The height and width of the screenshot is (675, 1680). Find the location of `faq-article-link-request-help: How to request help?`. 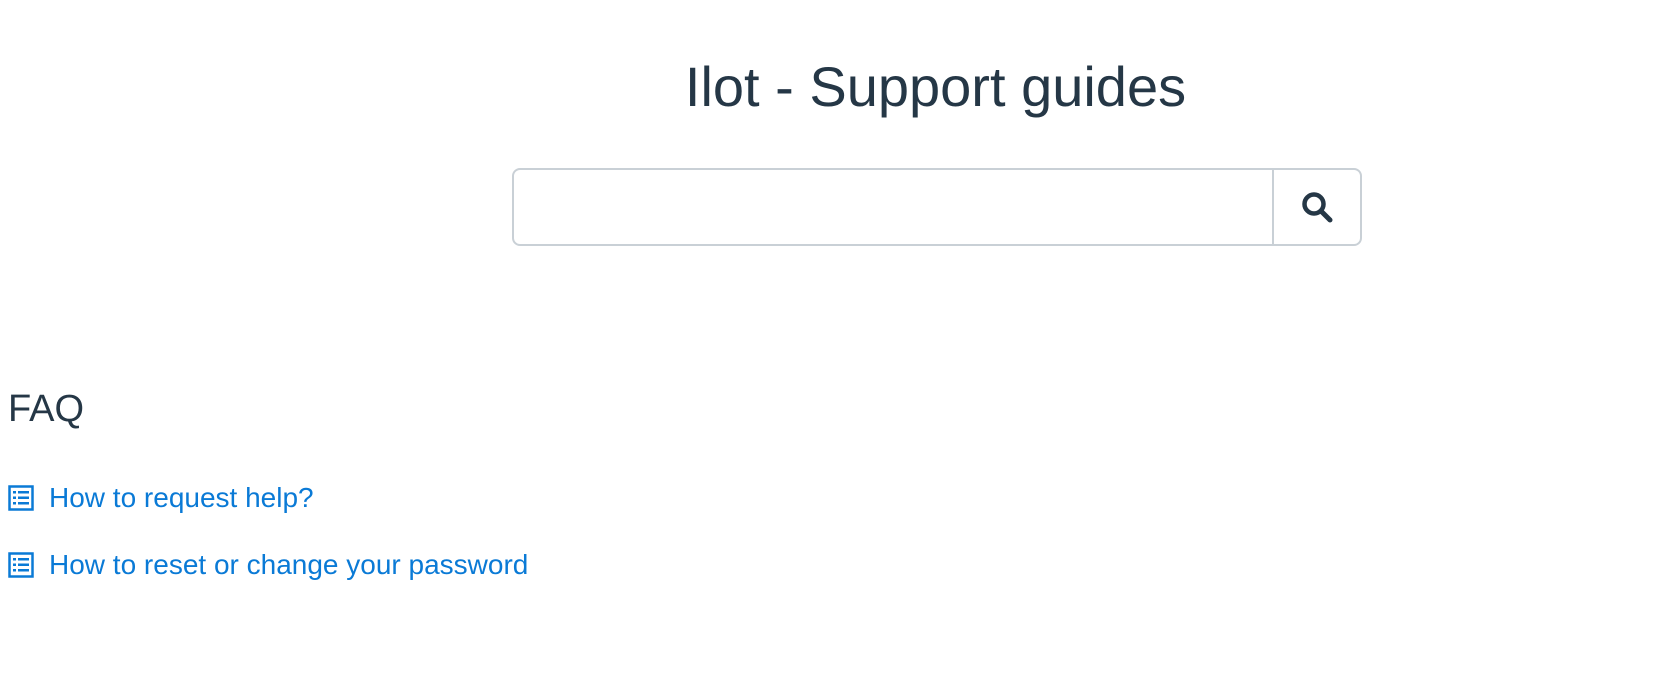

faq-article-link-request-help: How to request help? is located at coordinates (161, 498).